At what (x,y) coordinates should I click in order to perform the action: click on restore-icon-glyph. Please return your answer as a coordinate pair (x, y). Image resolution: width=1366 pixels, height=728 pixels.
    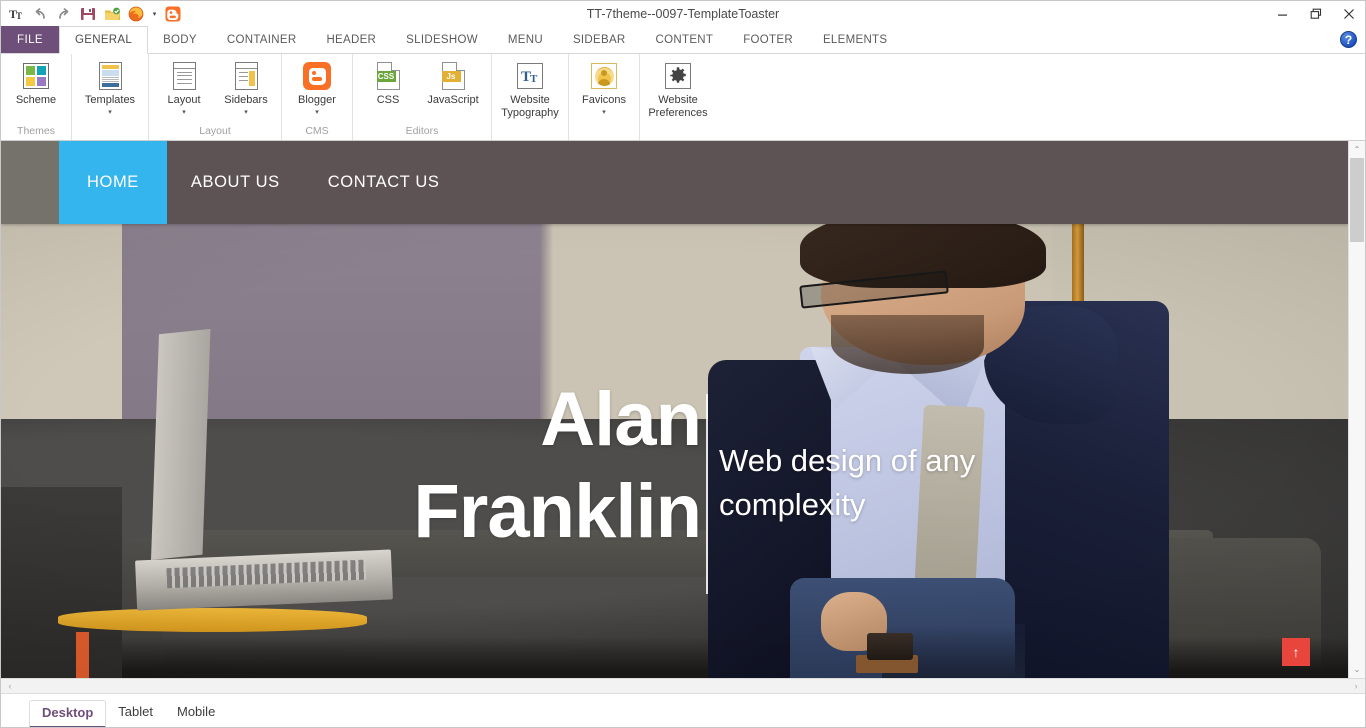
    Looking at the image, I should click on (1315, 13).